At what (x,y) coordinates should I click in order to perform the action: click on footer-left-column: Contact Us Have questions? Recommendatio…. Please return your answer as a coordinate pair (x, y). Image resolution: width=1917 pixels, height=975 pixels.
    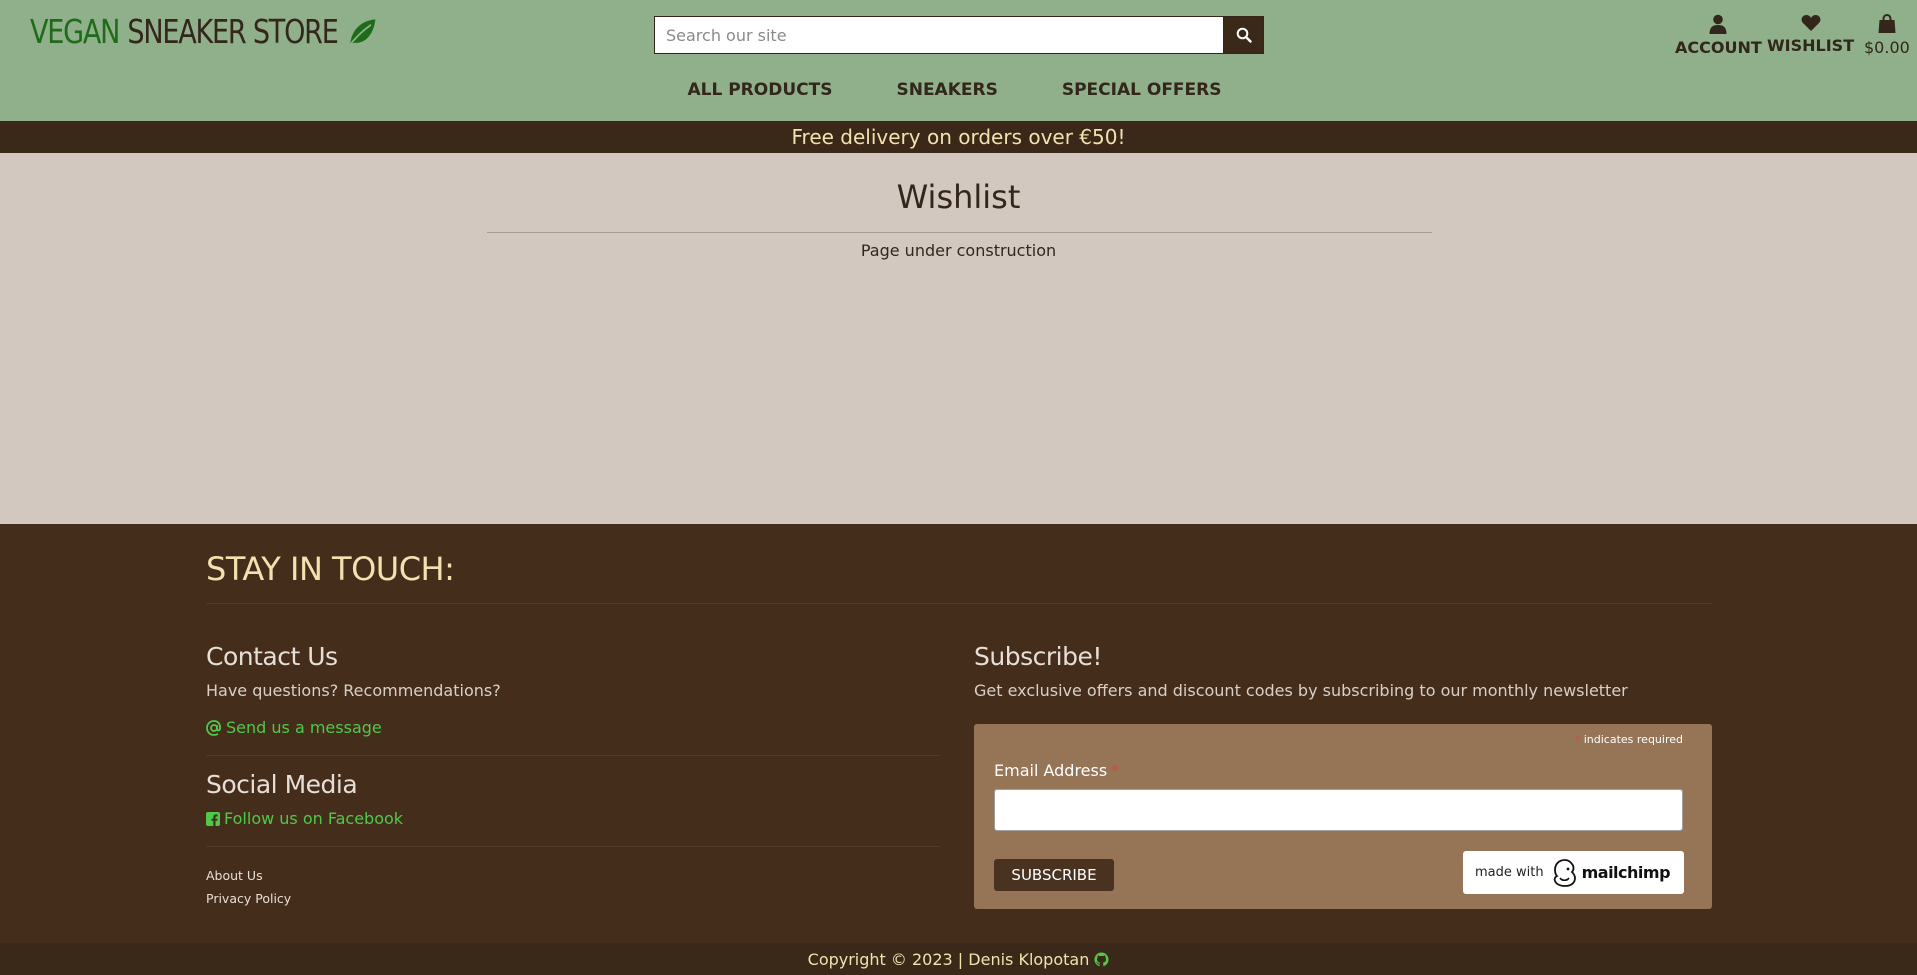
    Looking at the image, I should click on (573, 774).